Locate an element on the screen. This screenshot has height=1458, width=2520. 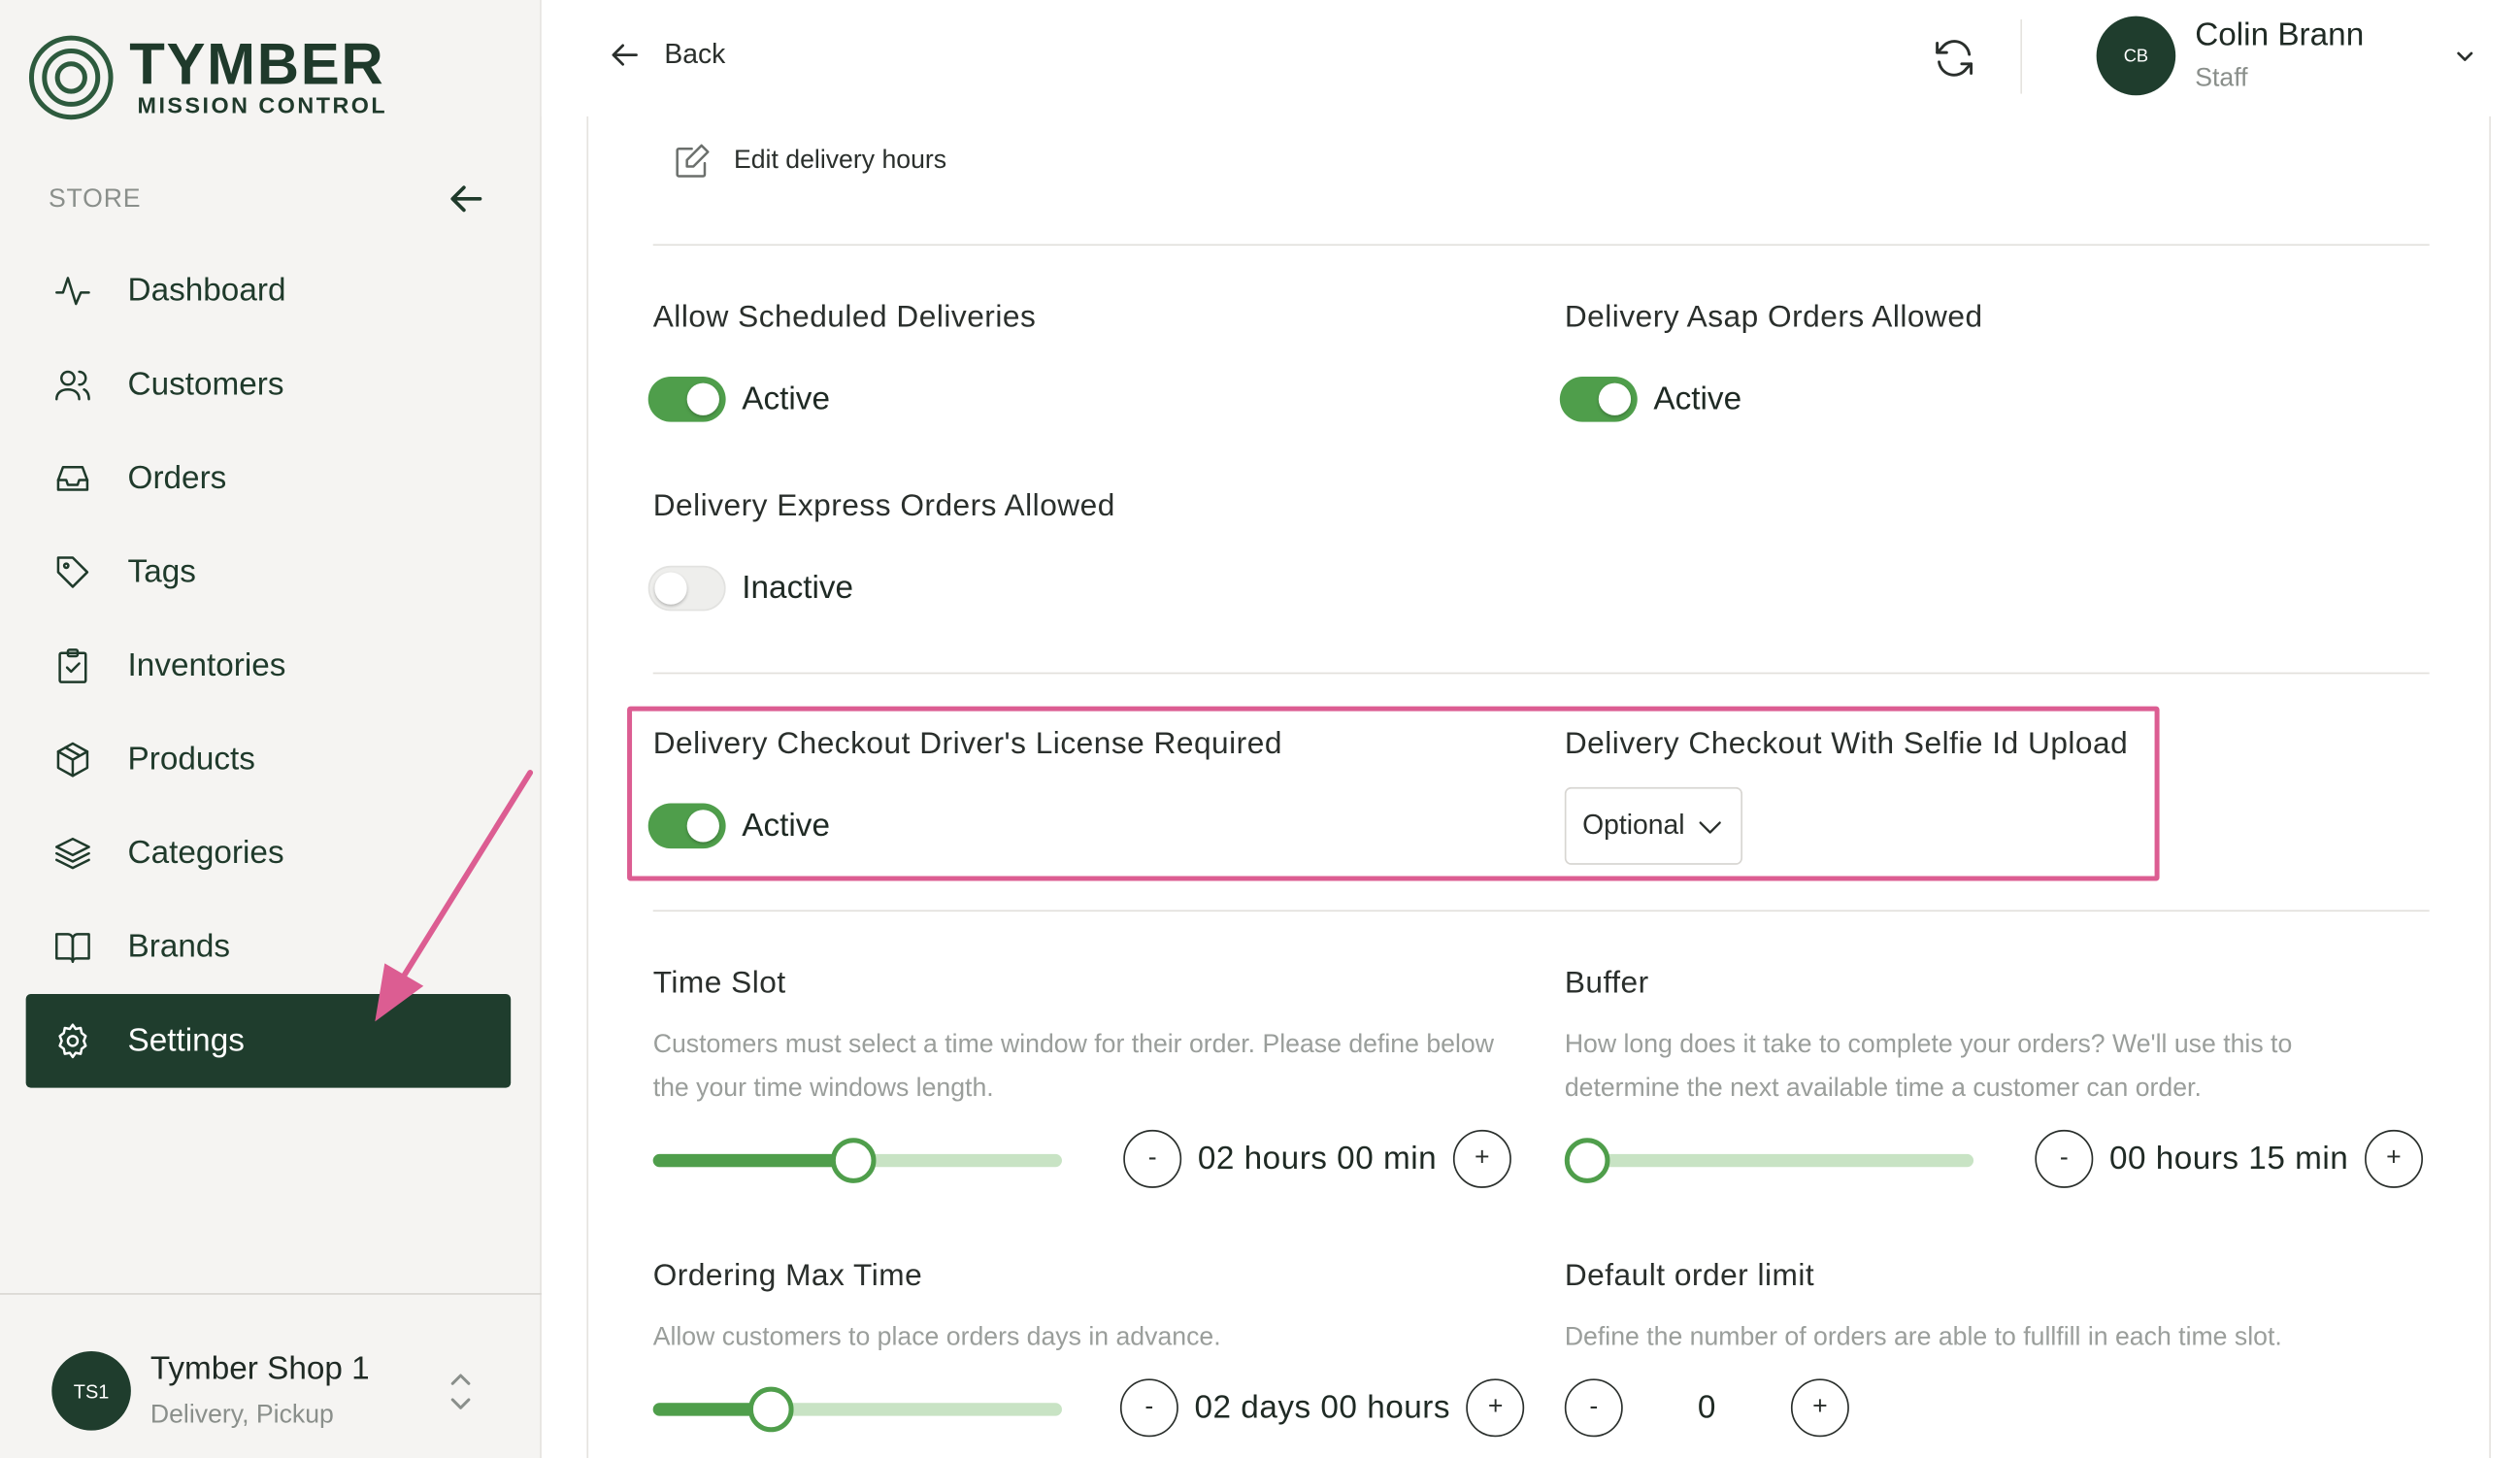
buffer-stepper: - 00 hours 15 min + is located at coordinates (2229, 1158).